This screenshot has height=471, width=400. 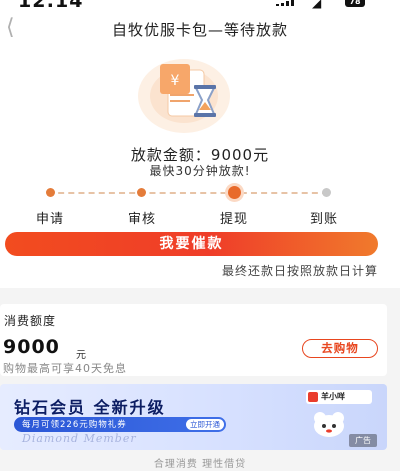 What do you see at coordinates (340, 348) in the screenshot?
I see `go-shopping-button: 去购物` at bounding box center [340, 348].